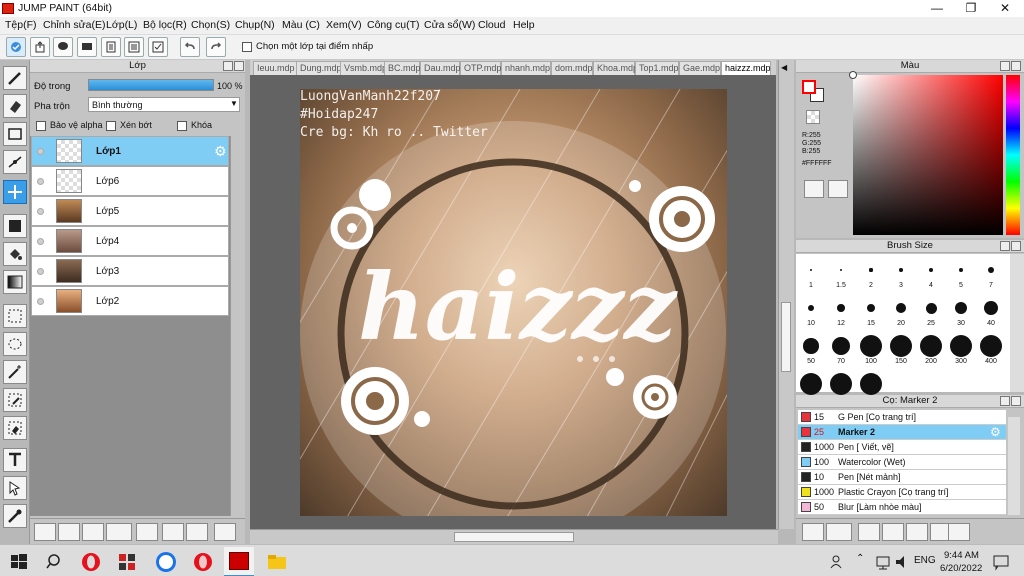  I want to click on share-icon, so click(40, 47).